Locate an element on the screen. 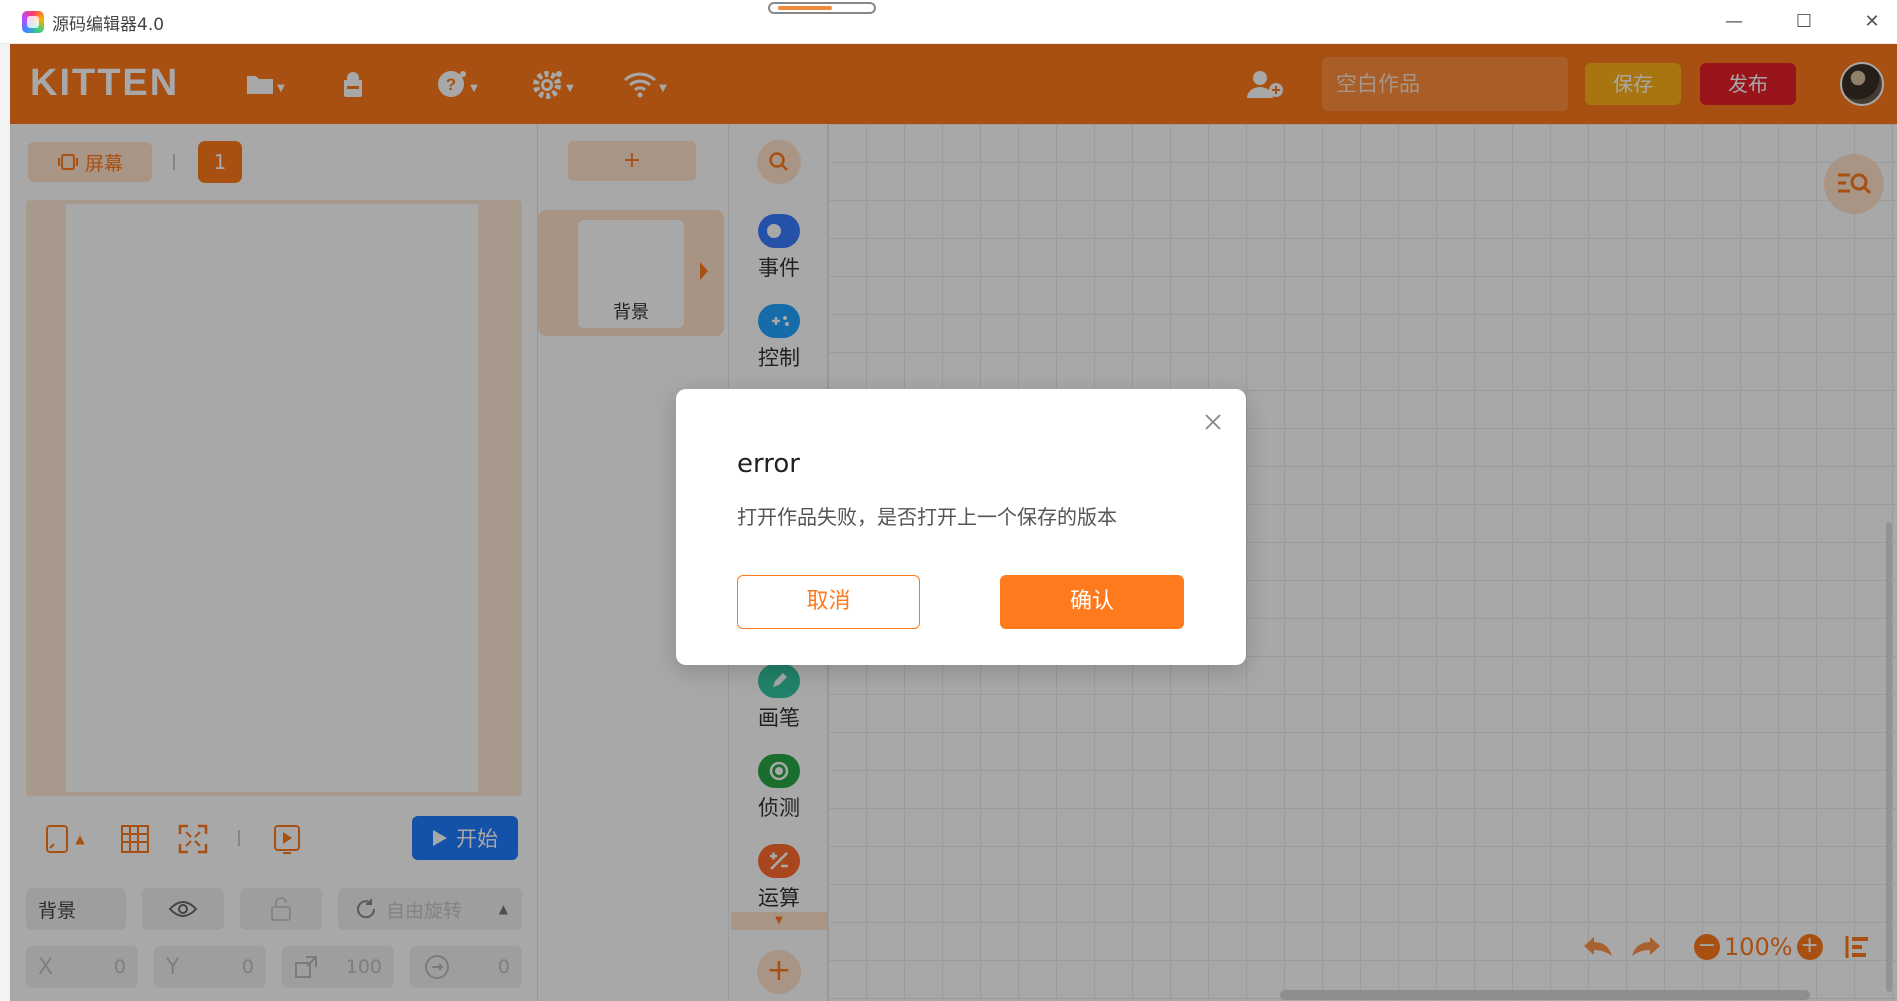  error-dialog: error 打开作品失败，是否打开上一个保存的版本 取消 确认 is located at coordinates (961, 527).